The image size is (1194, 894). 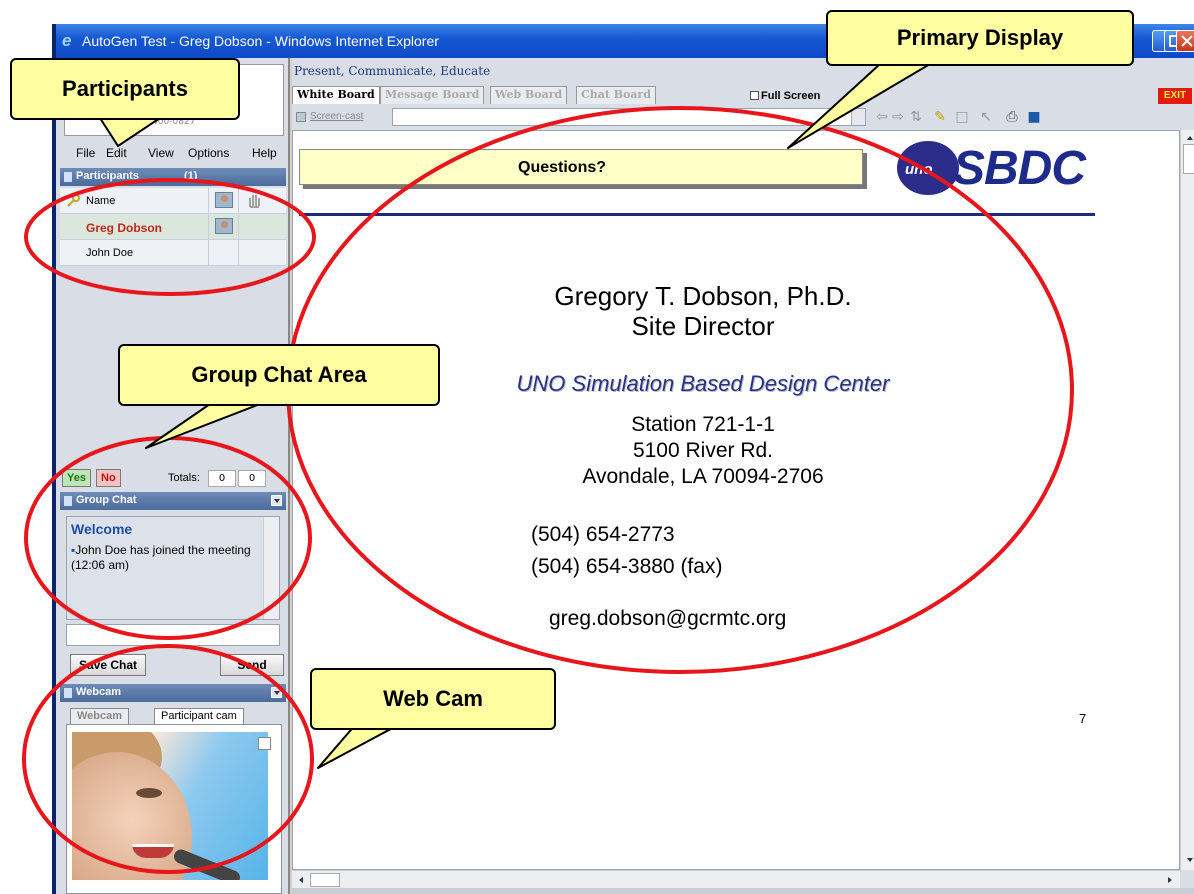 What do you see at coordinates (108, 478) in the screenshot?
I see `no-button: No` at bounding box center [108, 478].